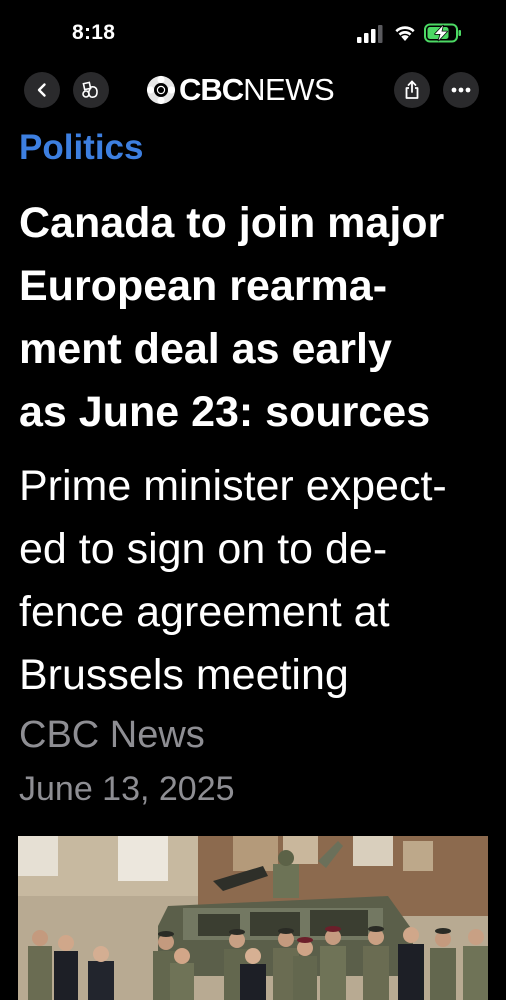 This screenshot has width=506, height=1000. What do you see at coordinates (127, 789) in the screenshot?
I see `article-date: June 13, 2025` at bounding box center [127, 789].